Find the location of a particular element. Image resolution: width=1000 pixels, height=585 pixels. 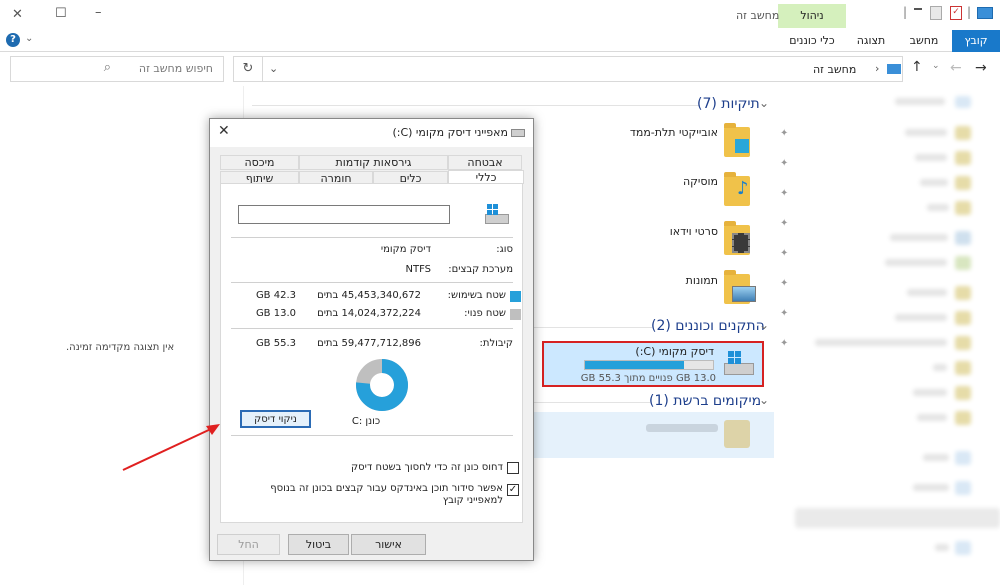

disk-cleanup-button: ניקוי דיסק is located at coordinates (275, 419).